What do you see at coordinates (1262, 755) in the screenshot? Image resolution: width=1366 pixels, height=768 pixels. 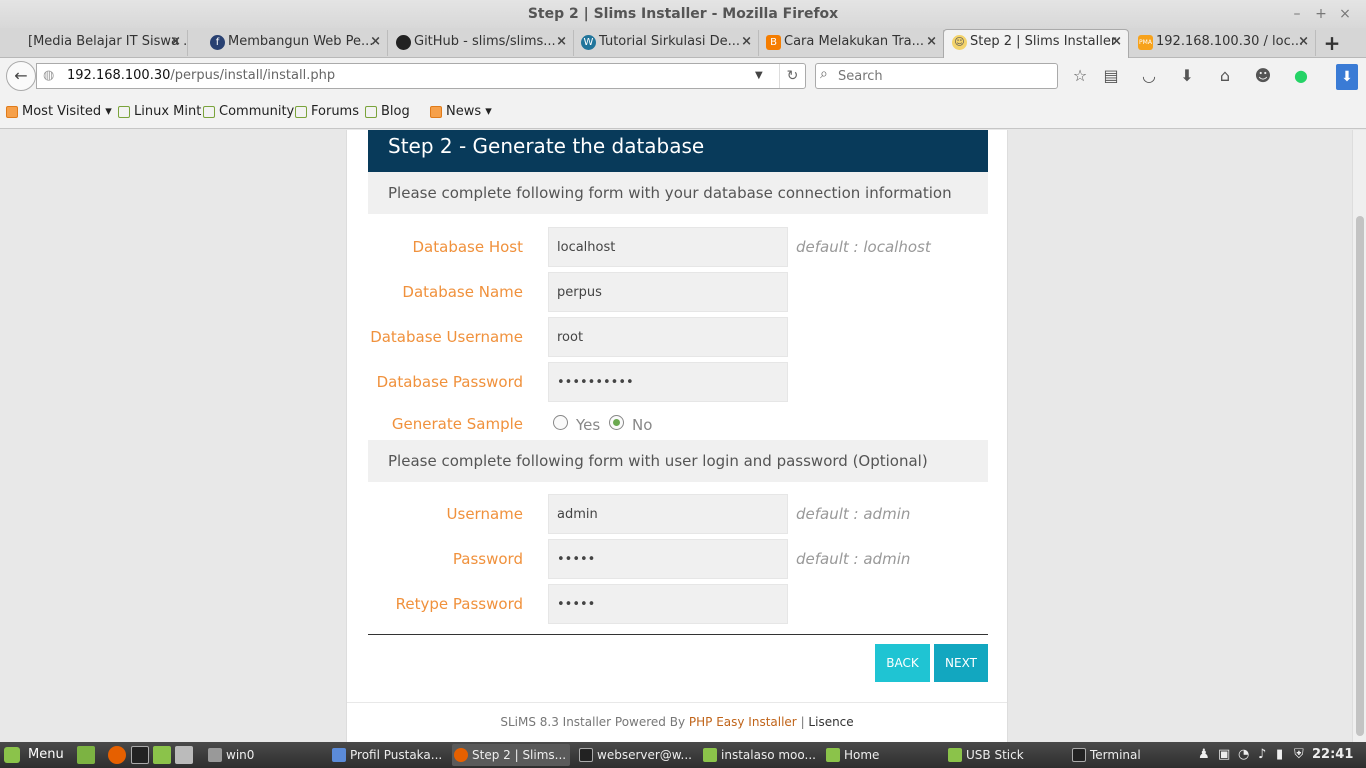 I see `volume-icon: ♪` at bounding box center [1262, 755].